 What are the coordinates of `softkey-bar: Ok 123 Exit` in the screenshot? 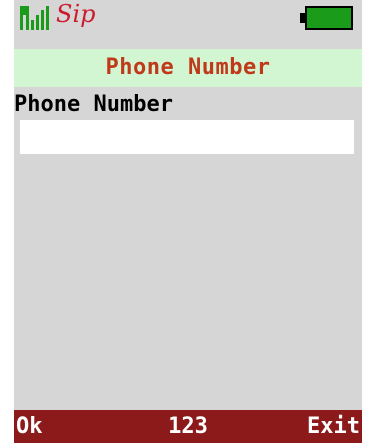 It's located at (188, 426).